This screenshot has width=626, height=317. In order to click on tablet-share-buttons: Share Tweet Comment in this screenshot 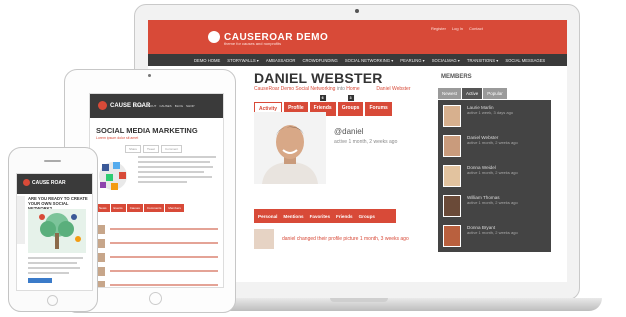, I will do `click(154, 149)`.